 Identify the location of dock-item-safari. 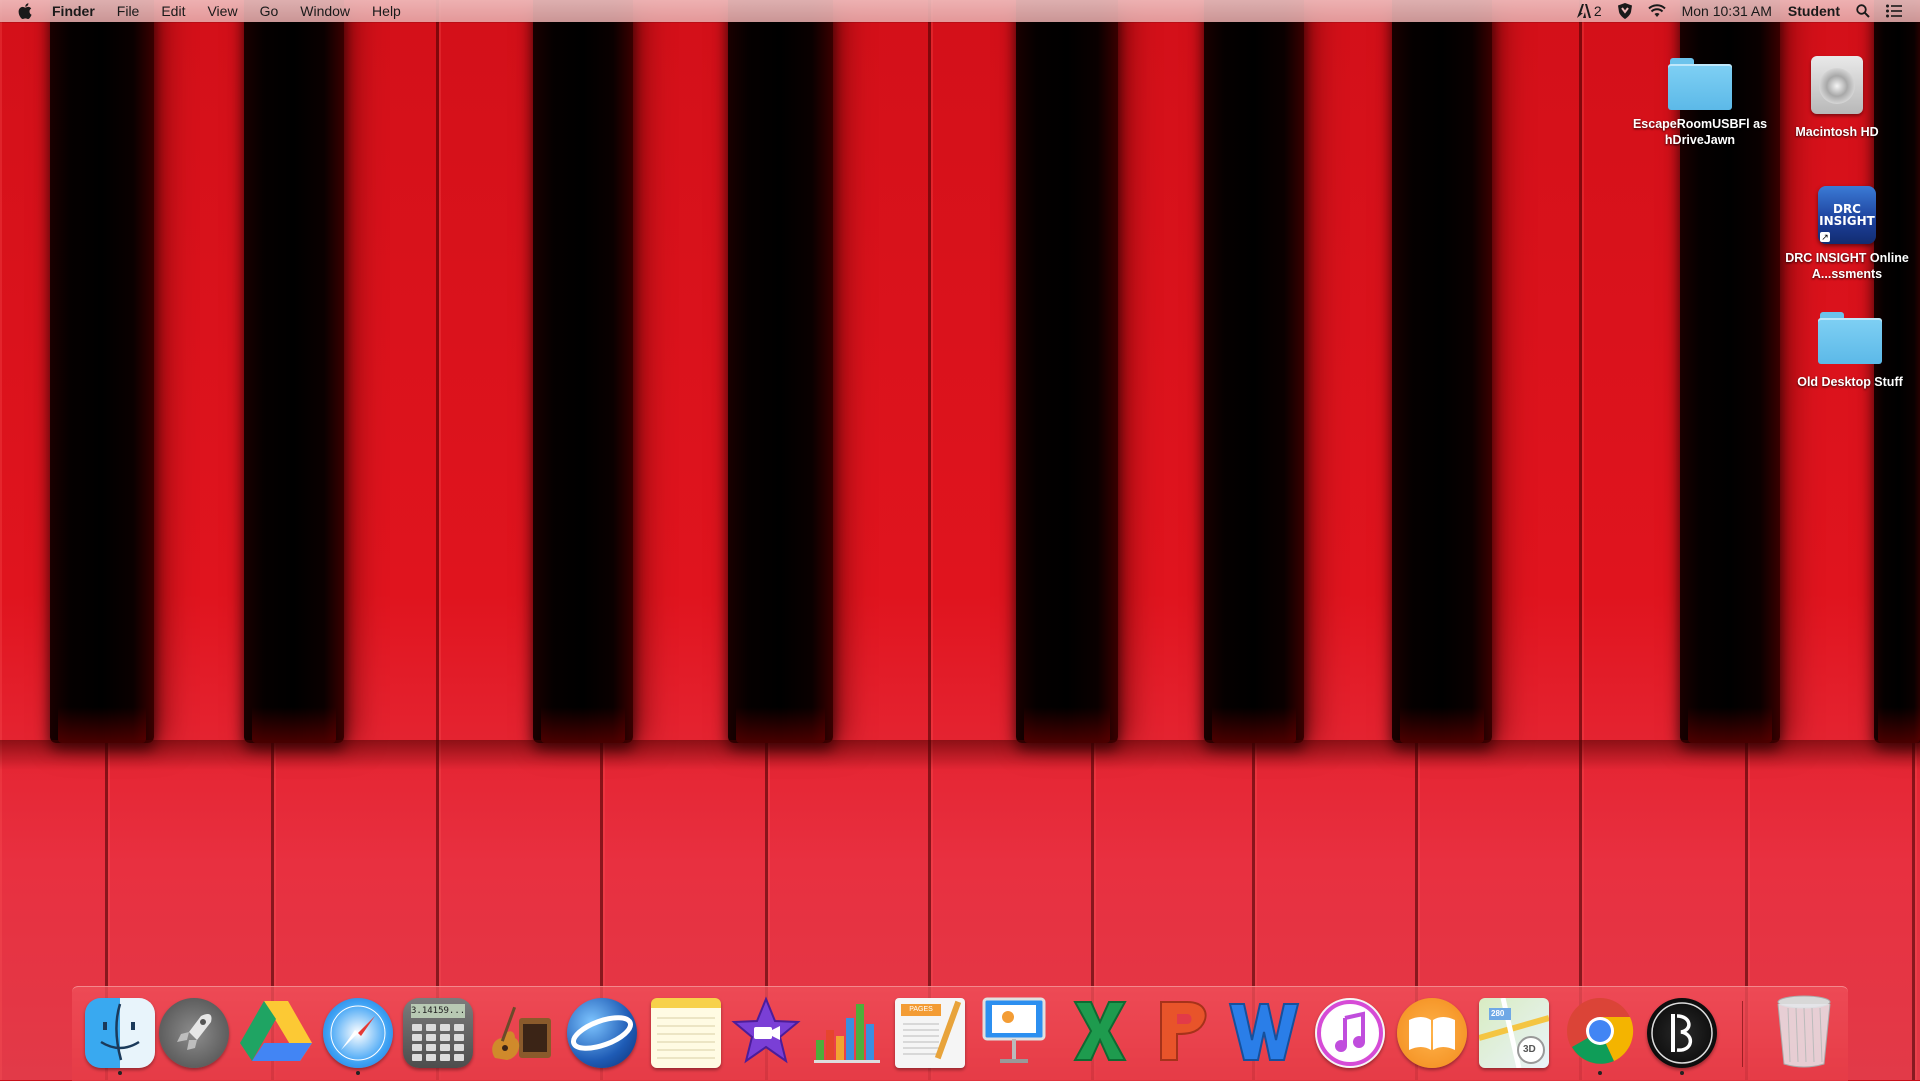
(358, 1035).